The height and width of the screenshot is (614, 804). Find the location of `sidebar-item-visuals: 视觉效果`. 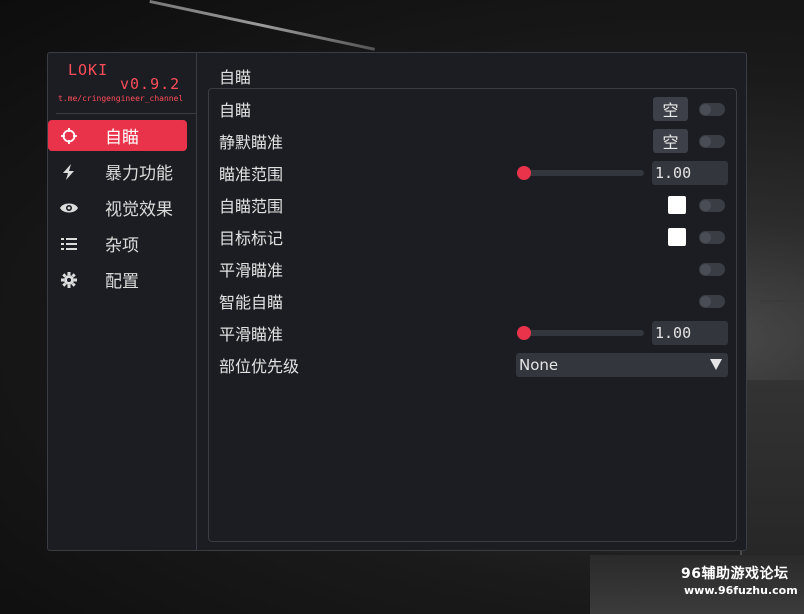

sidebar-item-visuals: 视觉效果 is located at coordinates (117, 207).